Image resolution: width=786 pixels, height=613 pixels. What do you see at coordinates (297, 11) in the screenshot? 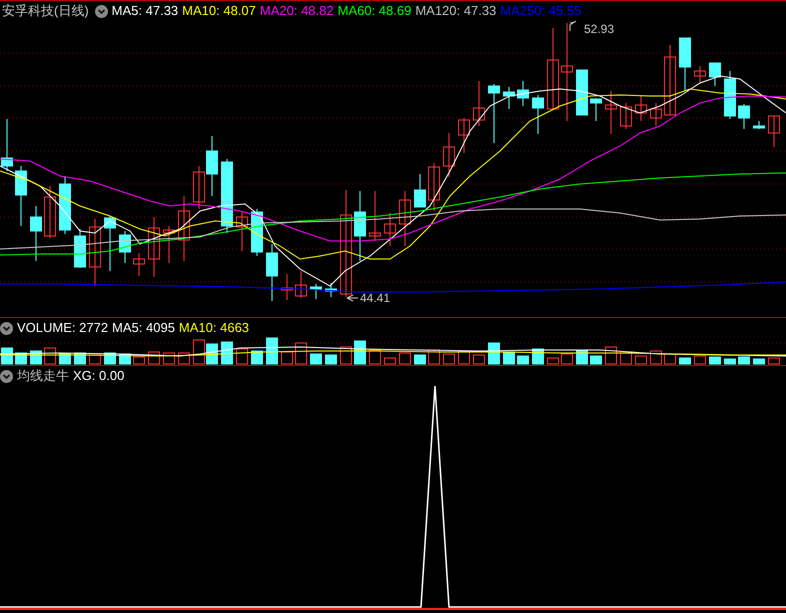
I see `legend-label: MA20: 48.82` at bounding box center [297, 11].